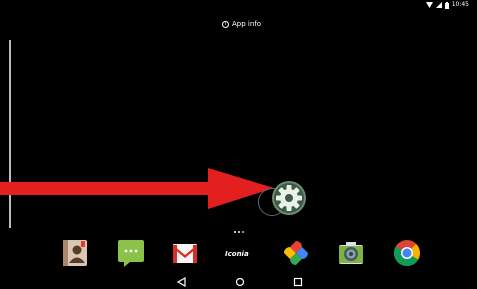 The height and width of the screenshot is (289, 477). I want to click on iconia-label: Iconia, so click(237, 254).